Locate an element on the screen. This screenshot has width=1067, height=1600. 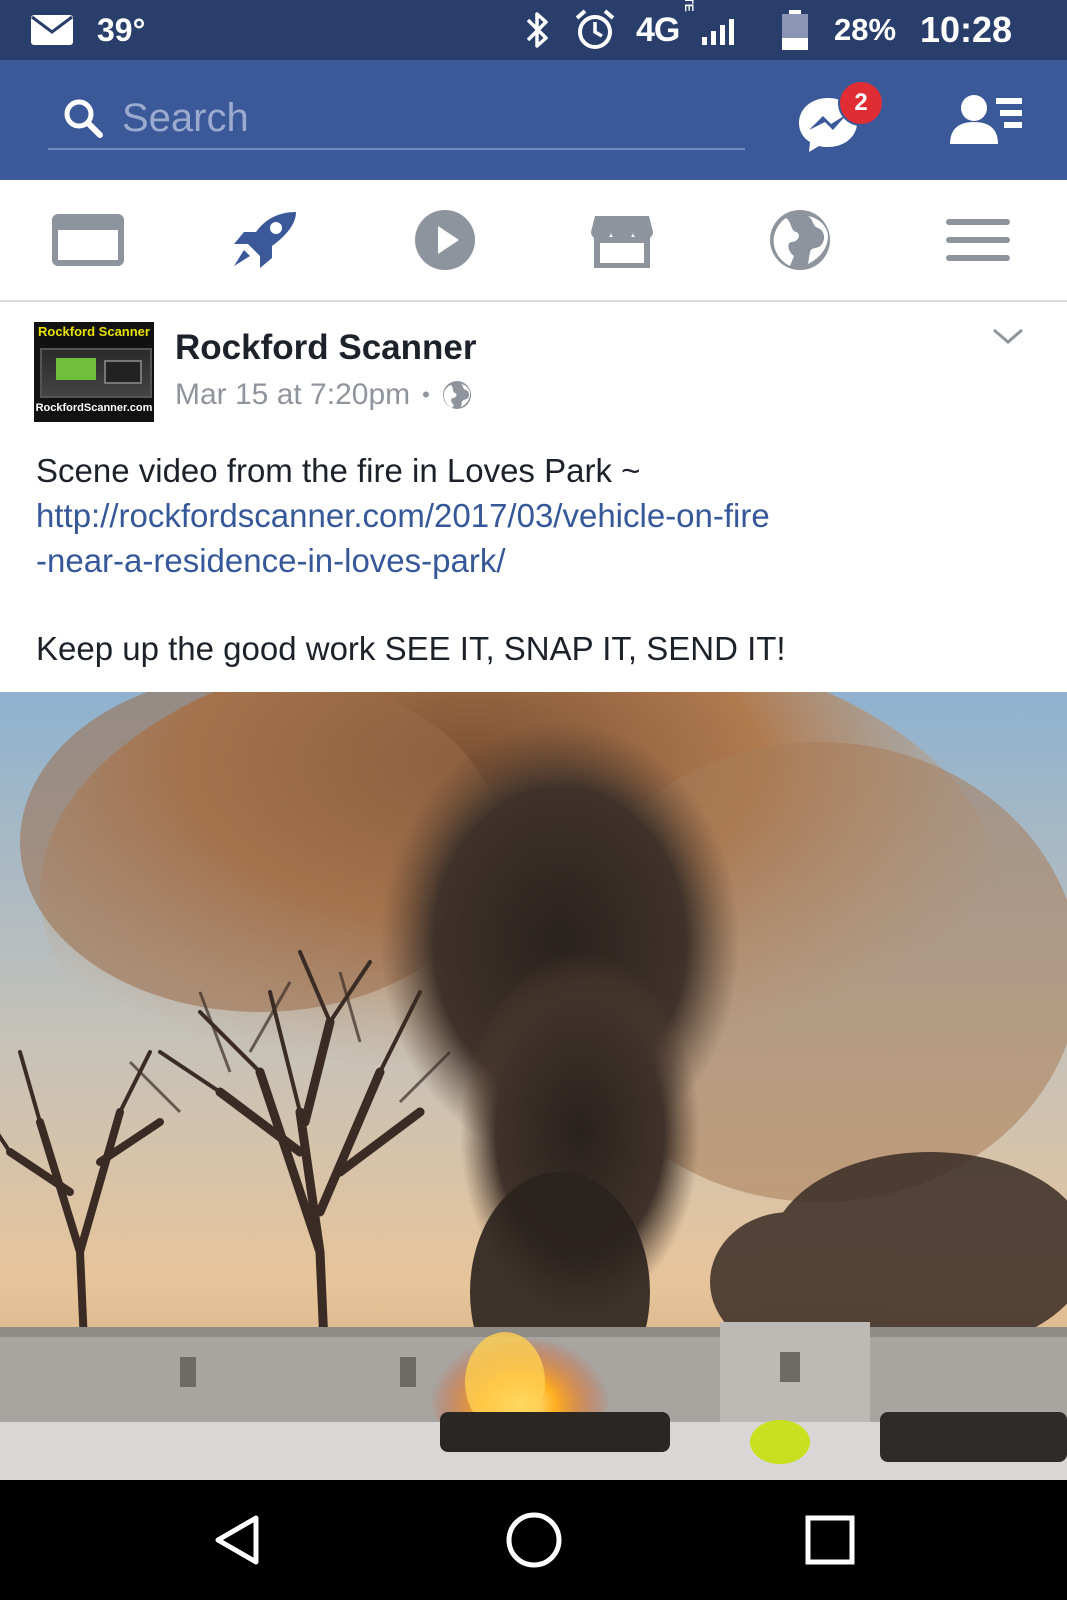
navigation-bar is located at coordinates (533, 1540).